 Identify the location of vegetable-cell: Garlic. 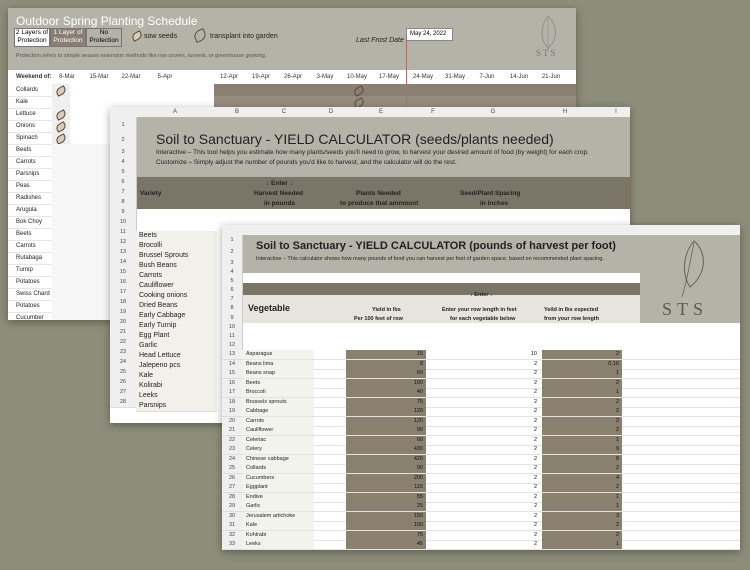
(253, 506).